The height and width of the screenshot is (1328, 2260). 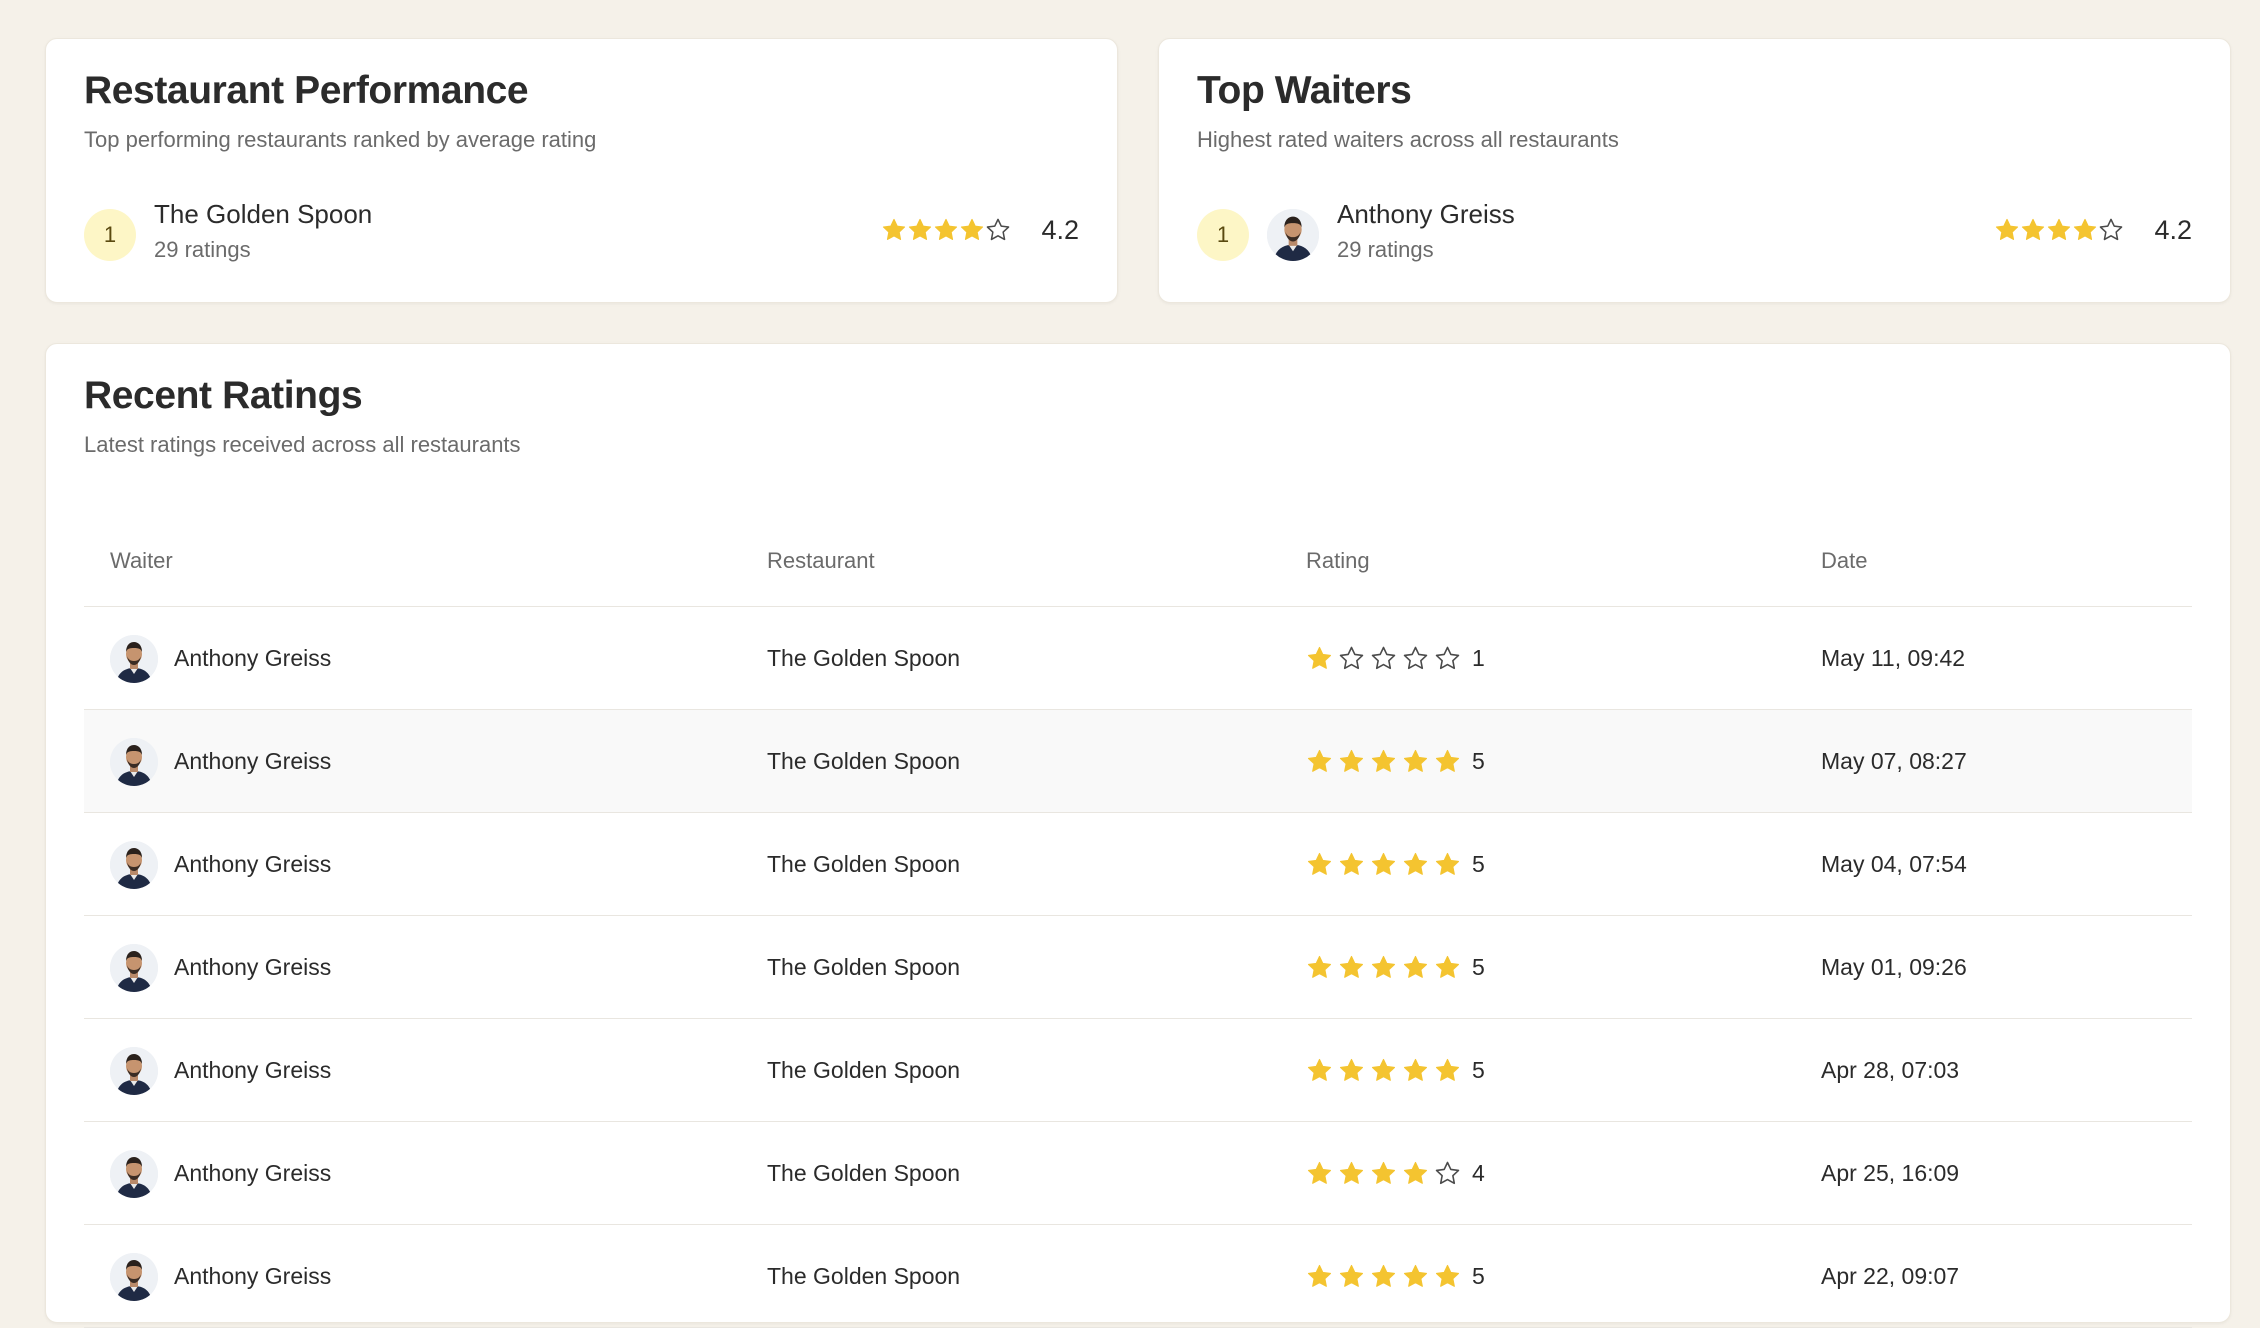 What do you see at coordinates (1478, 1173) in the screenshot?
I see `rating-value: 4` at bounding box center [1478, 1173].